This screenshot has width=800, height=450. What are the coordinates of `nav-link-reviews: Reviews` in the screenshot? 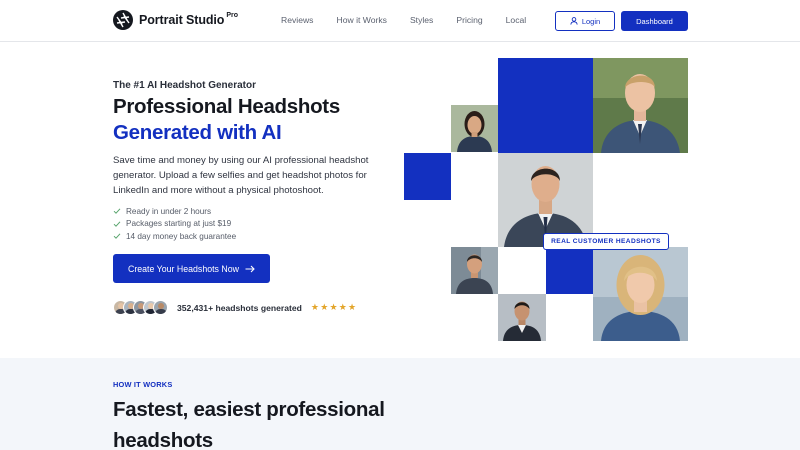 It's located at (297, 20).